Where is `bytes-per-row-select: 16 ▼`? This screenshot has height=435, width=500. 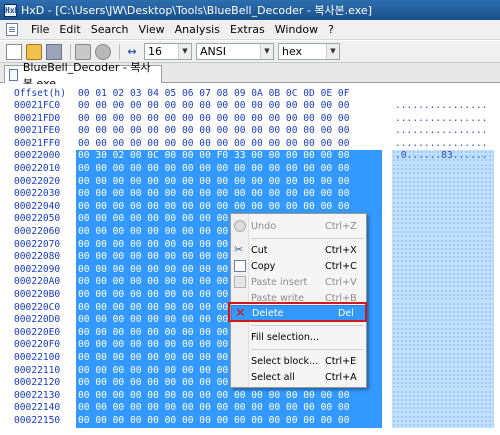
bytes-per-row-select: 16 ▼ is located at coordinates (168, 51).